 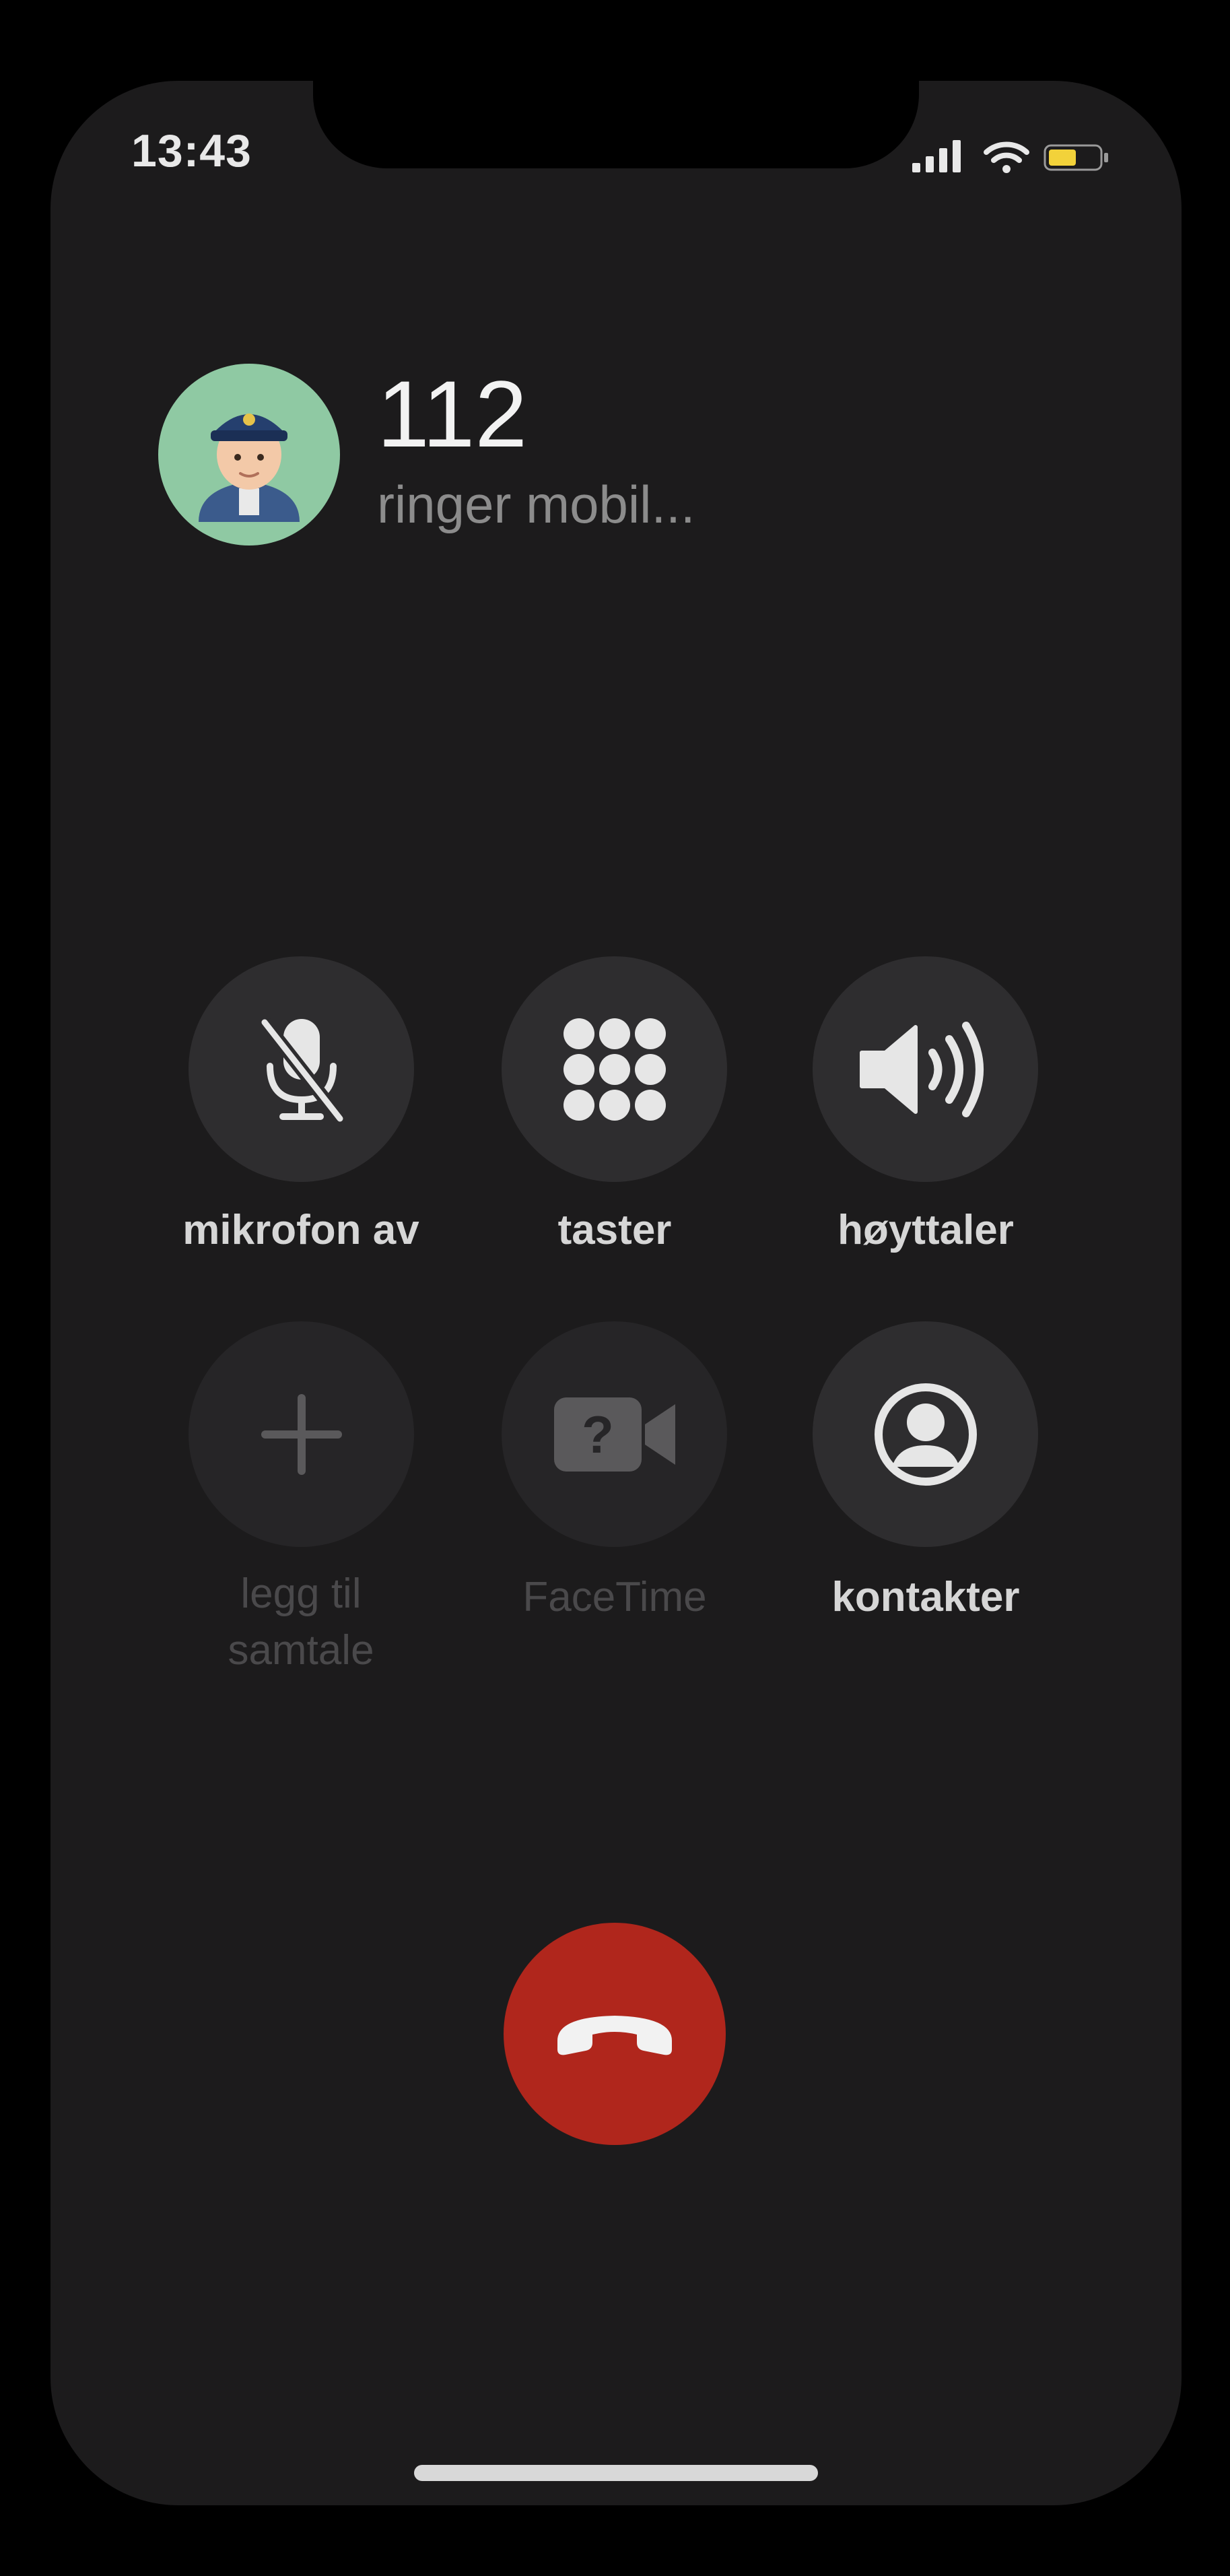 I want to click on mute-button, so click(x=301, y=1069).